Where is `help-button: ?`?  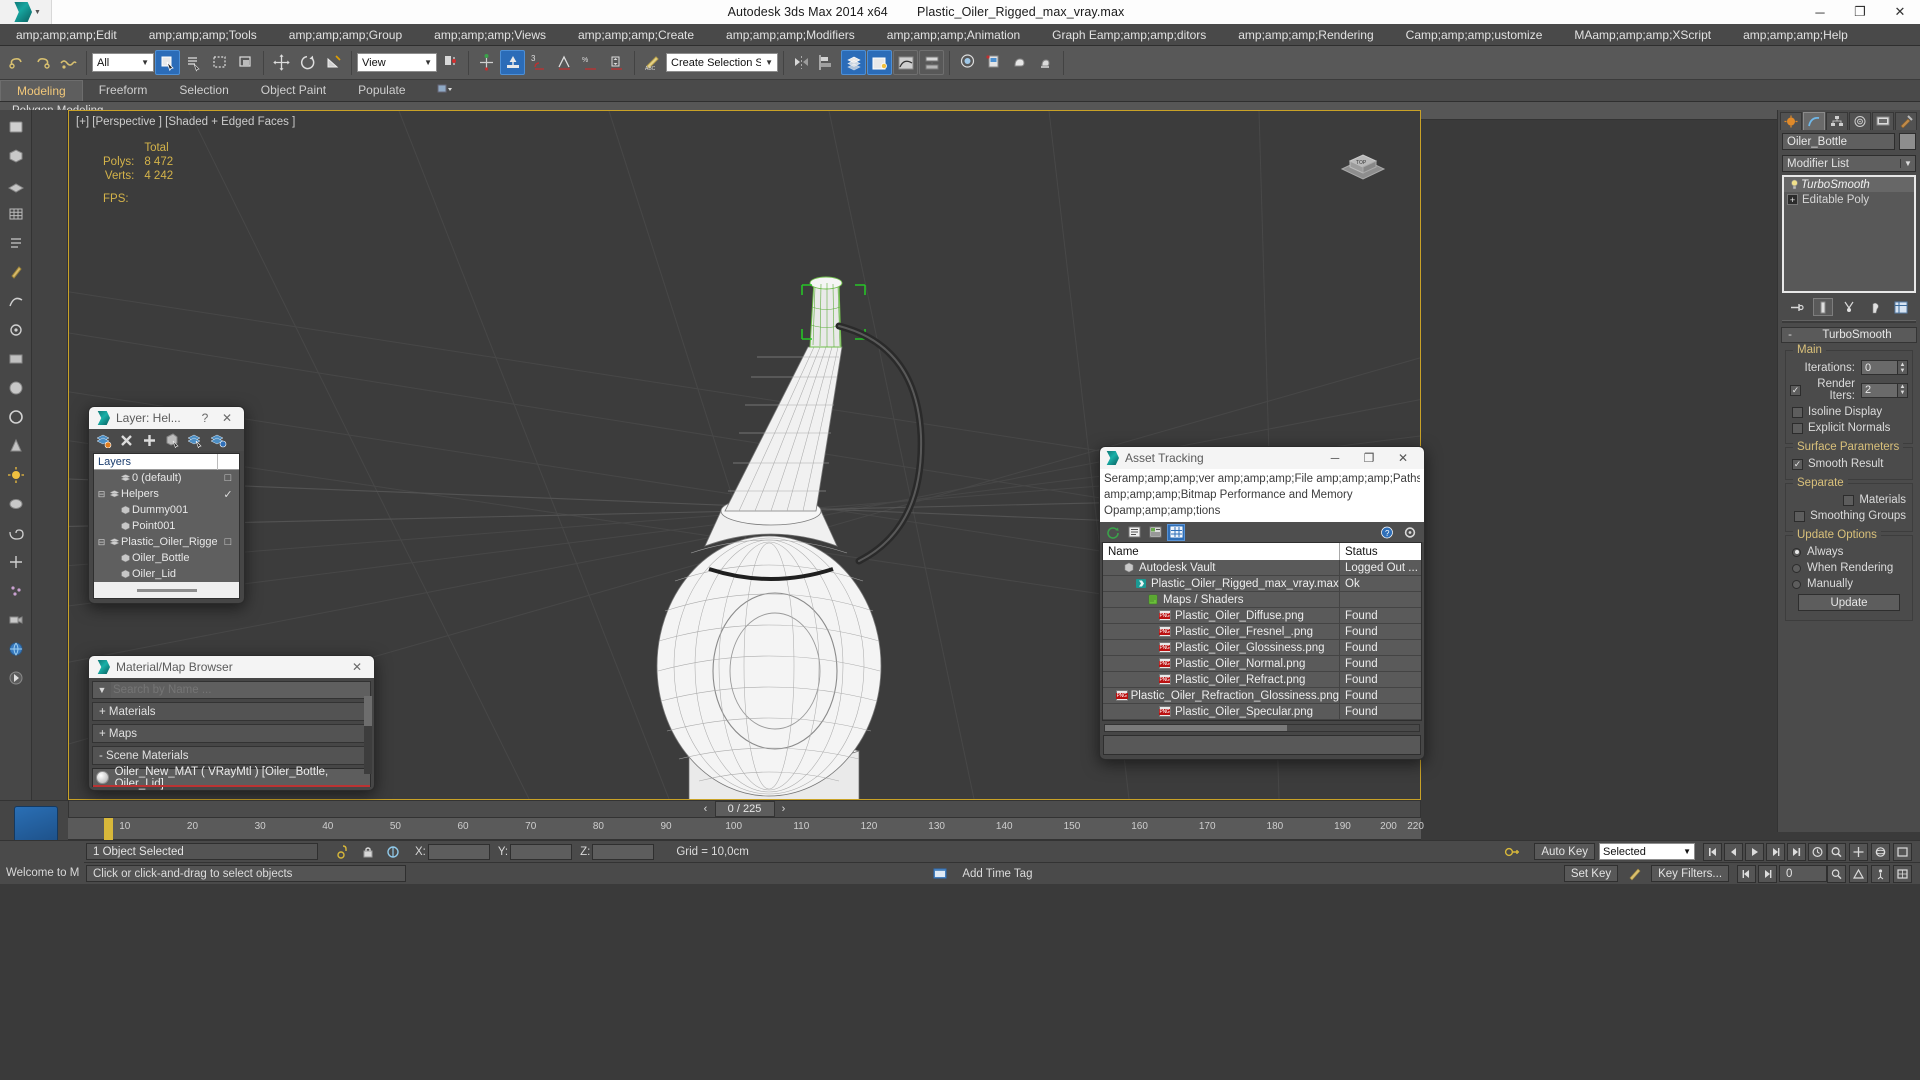 help-button: ? is located at coordinates (205, 418).